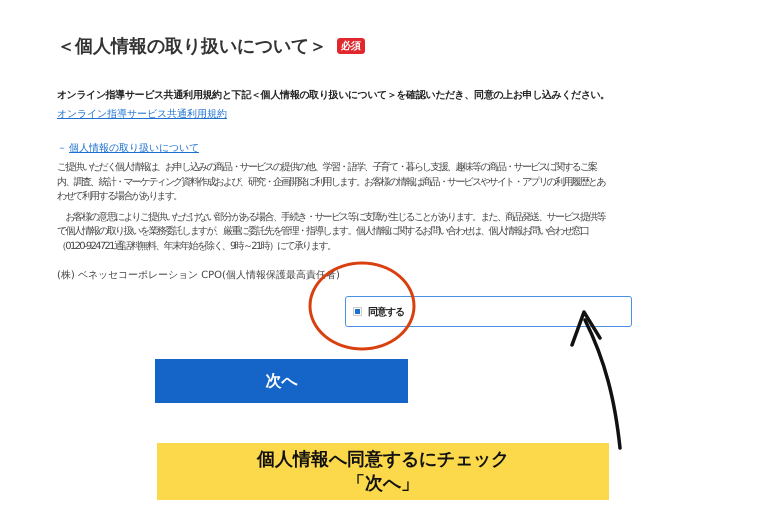 This screenshot has width=770, height=520. I want to click on next-button: 次へ, so click(281, 381).